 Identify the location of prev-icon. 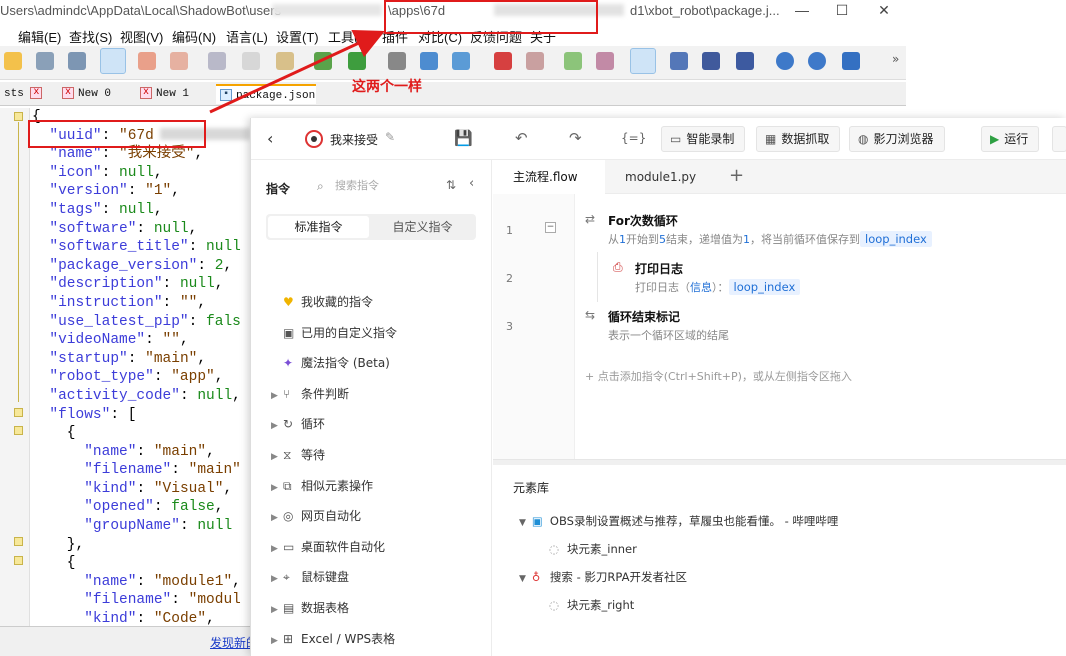
(785, 61).